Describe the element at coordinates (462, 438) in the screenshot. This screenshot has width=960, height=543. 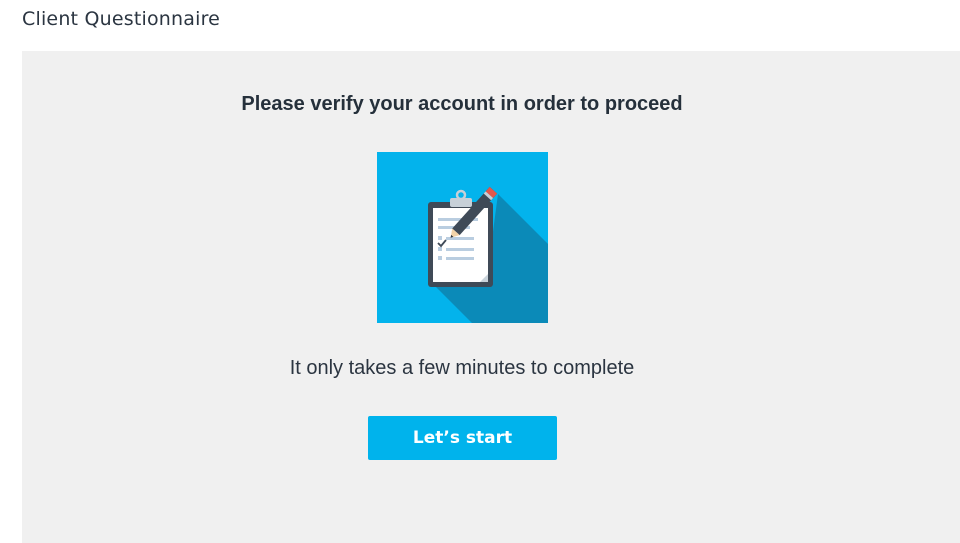
I see `lets-start-button: Let’s start` at that location.